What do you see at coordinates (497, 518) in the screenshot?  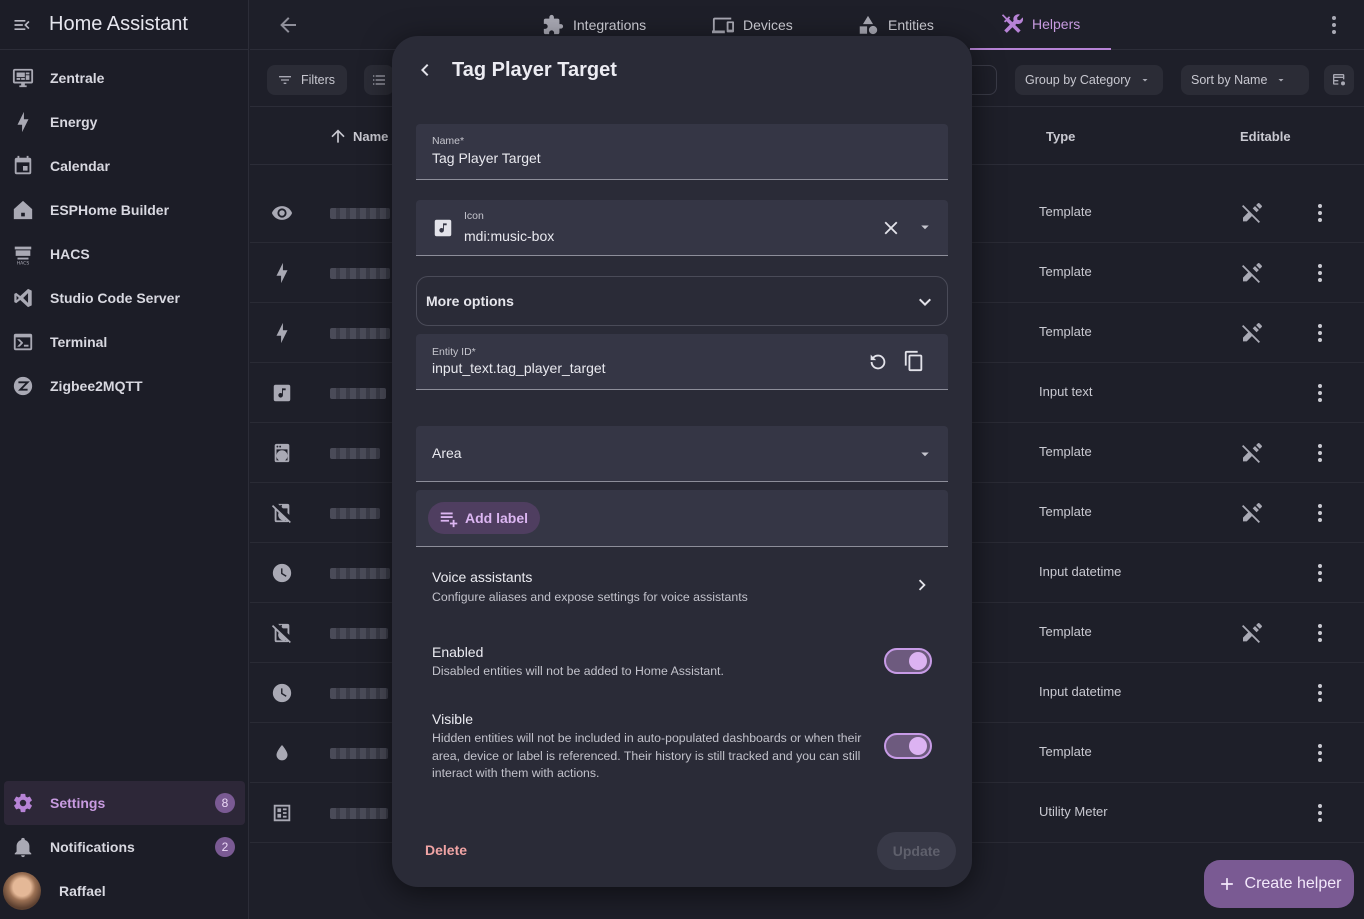 I see `add-label-text: Add label` at bounding box center [497, 518].